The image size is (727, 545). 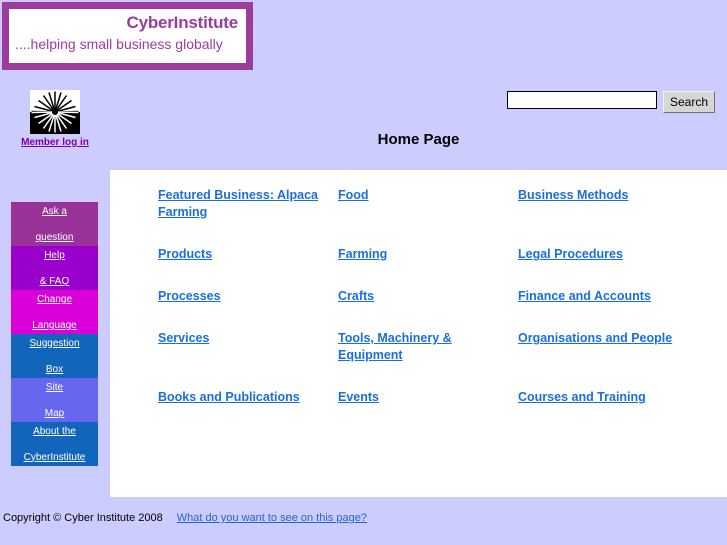 I want to click on sidebar-item-suggestion-box: Suggestion Box, so click(x=54, y=356).